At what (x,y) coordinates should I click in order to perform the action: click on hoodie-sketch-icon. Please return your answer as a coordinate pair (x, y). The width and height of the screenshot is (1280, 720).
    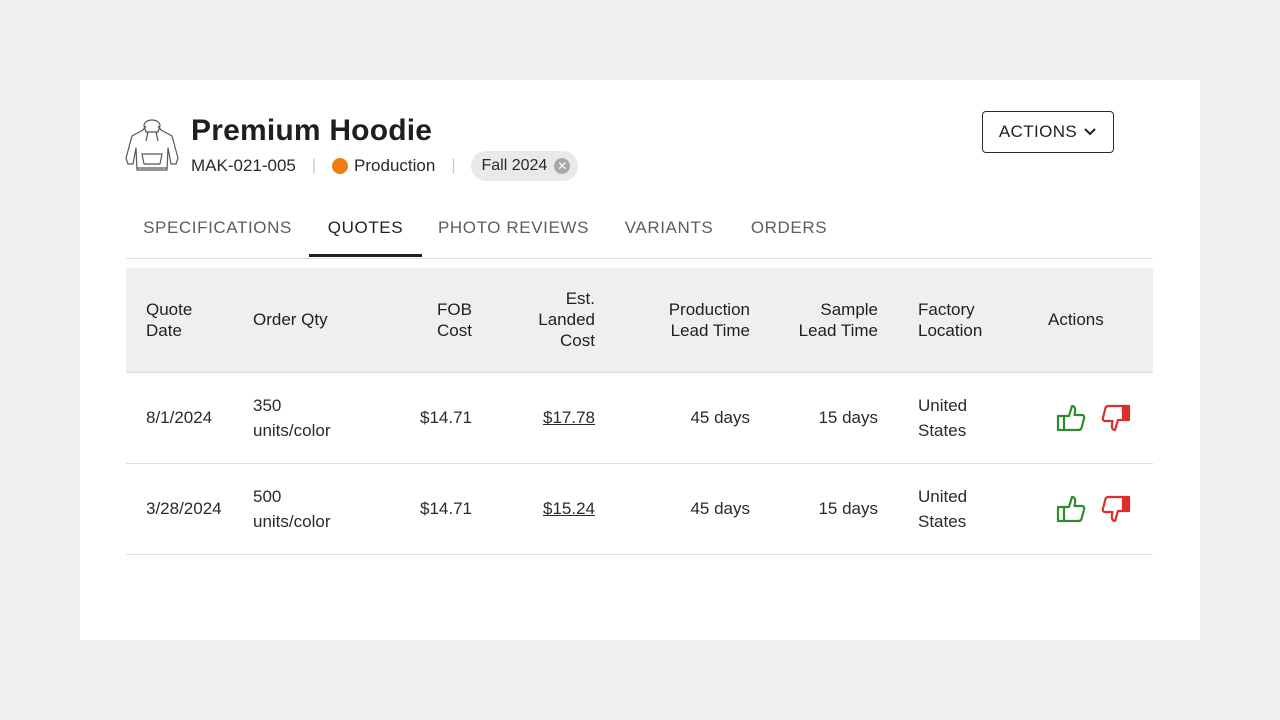
    Looking at the image, I should click on (152, 145).